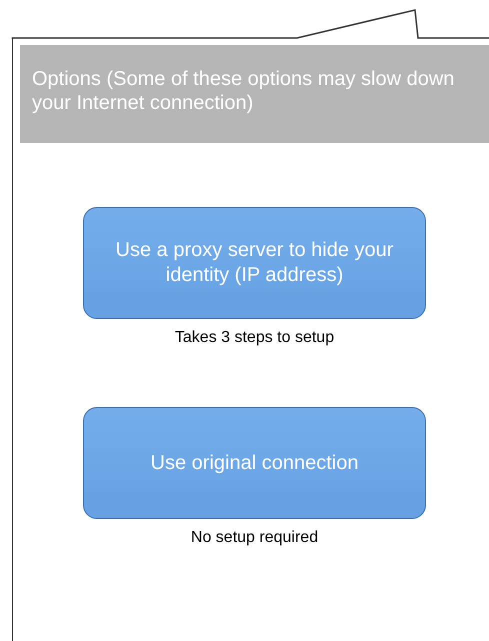  Describe the element at coordinates (254, 538) in the screenshot. I see `option-note: No setup required` at that location.